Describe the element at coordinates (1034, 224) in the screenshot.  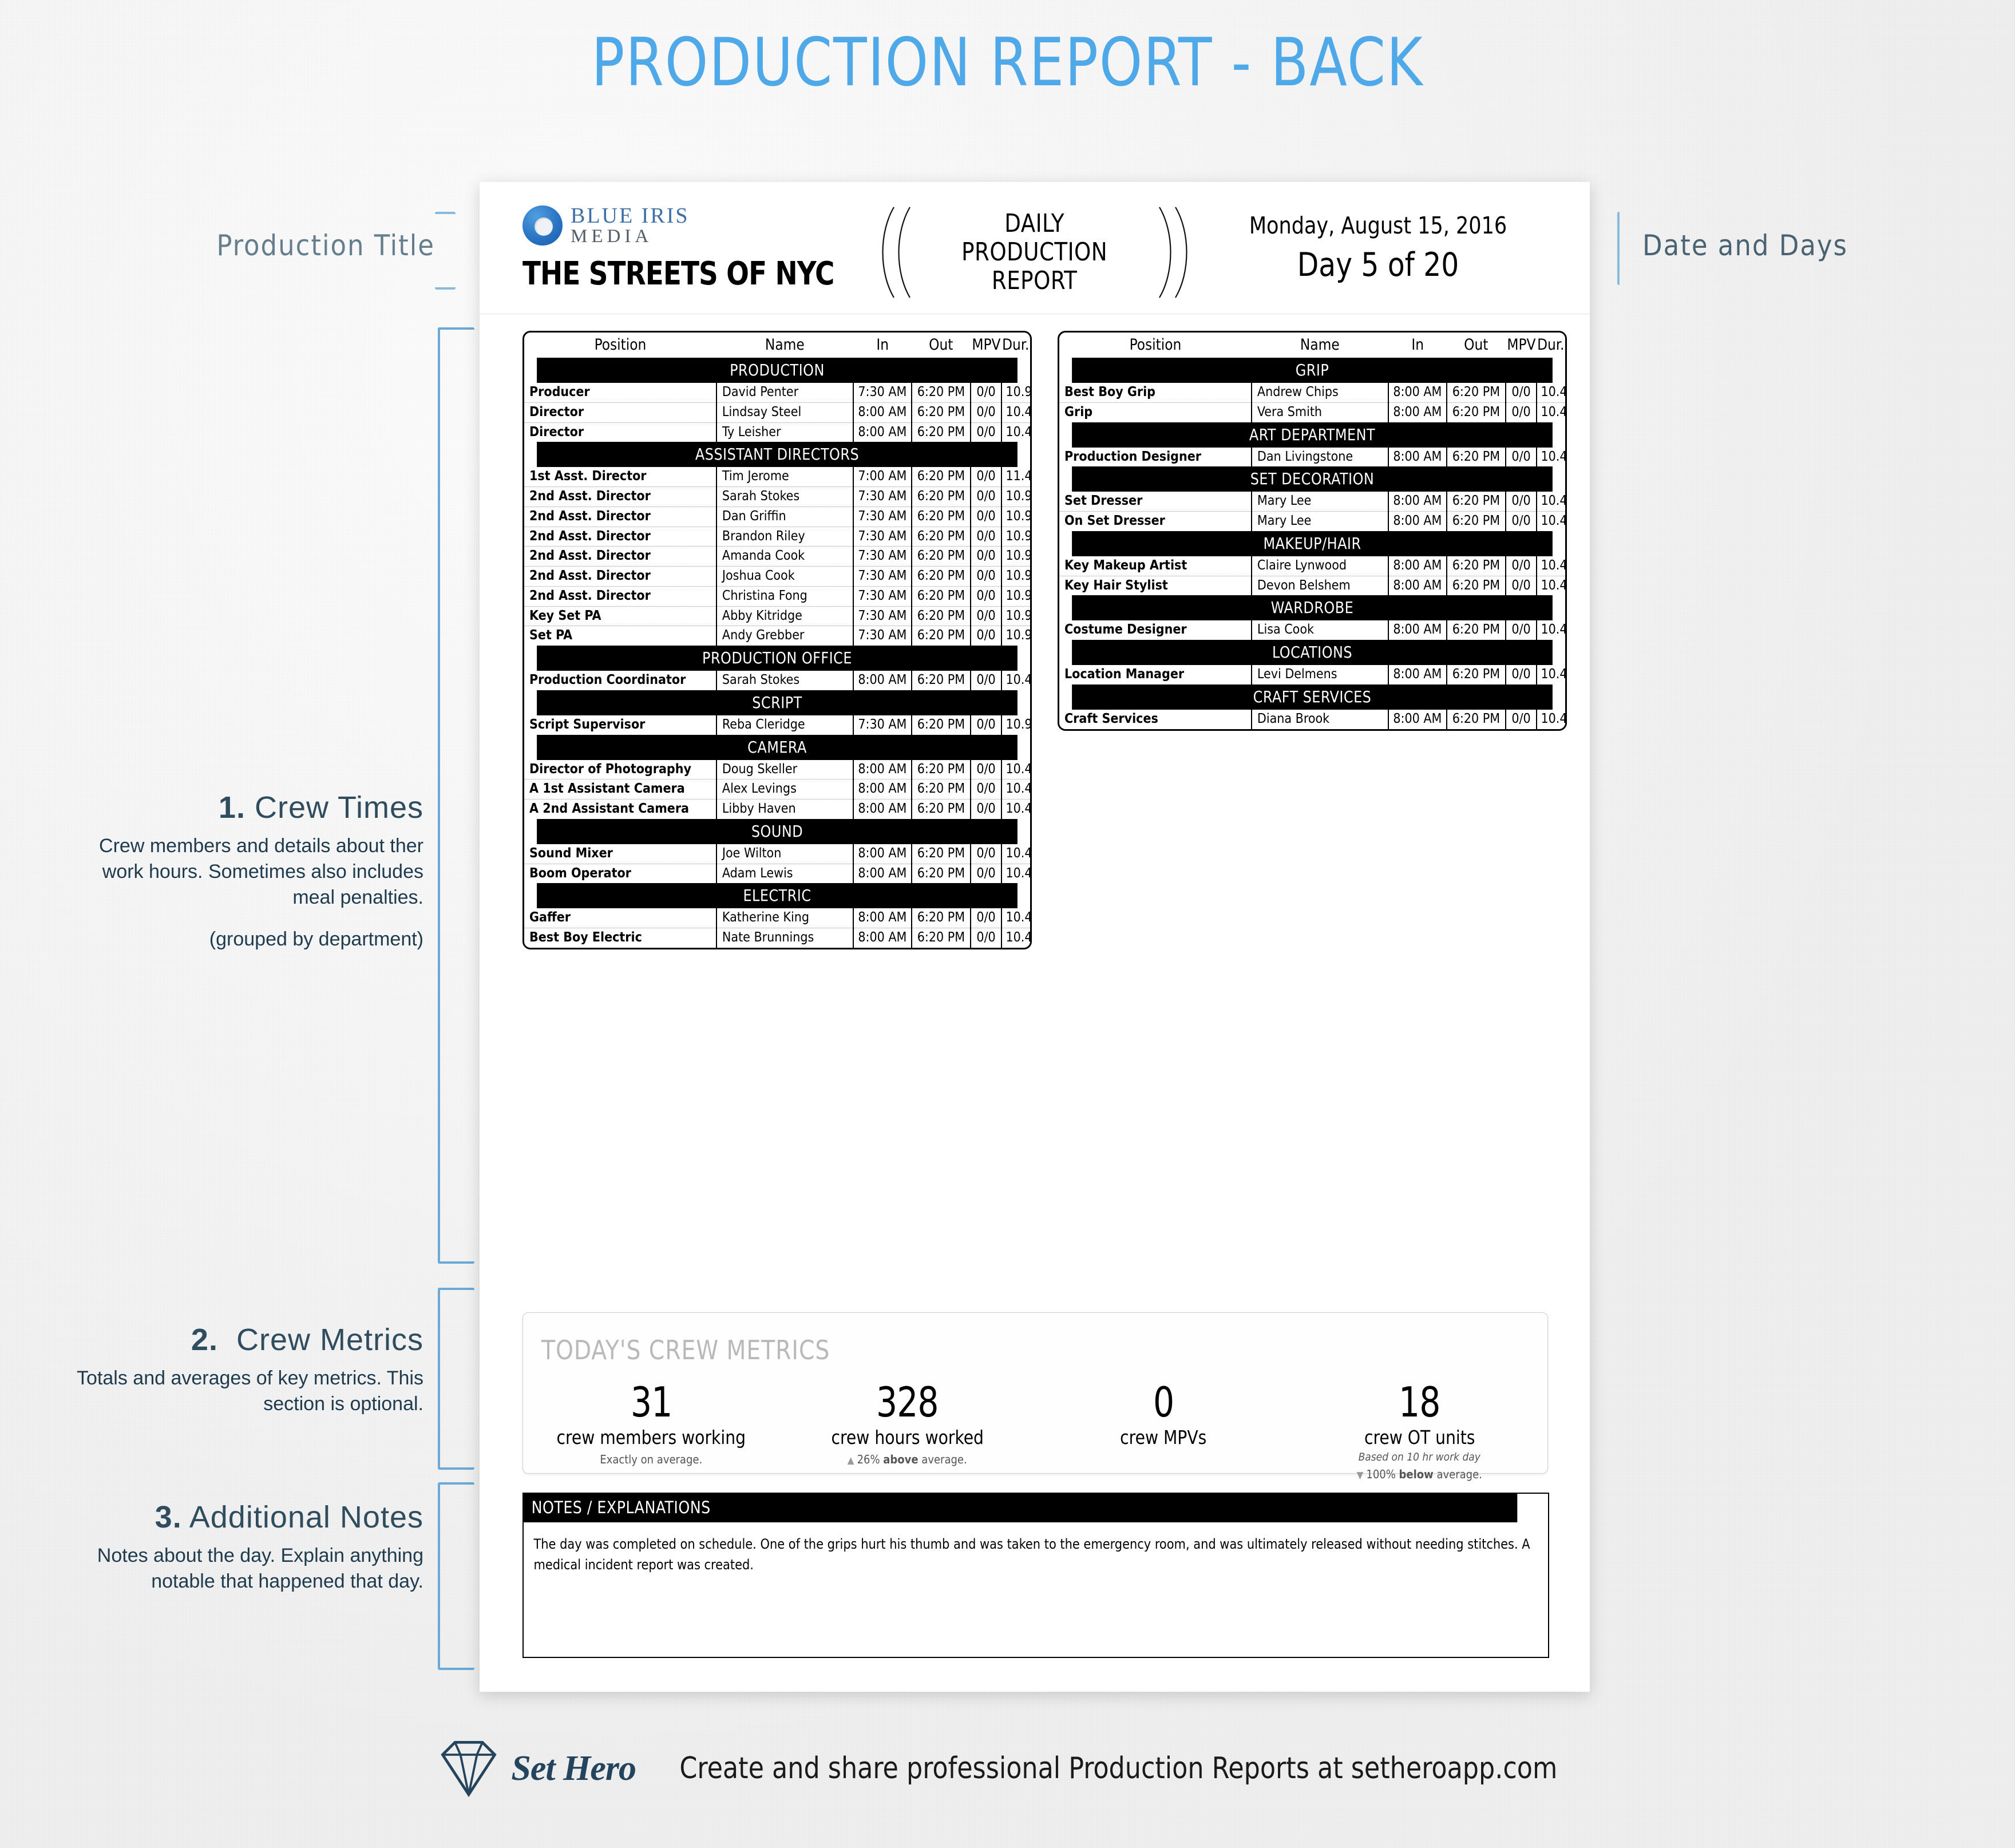
I see `report-type-line-1: DAILY` at that location.